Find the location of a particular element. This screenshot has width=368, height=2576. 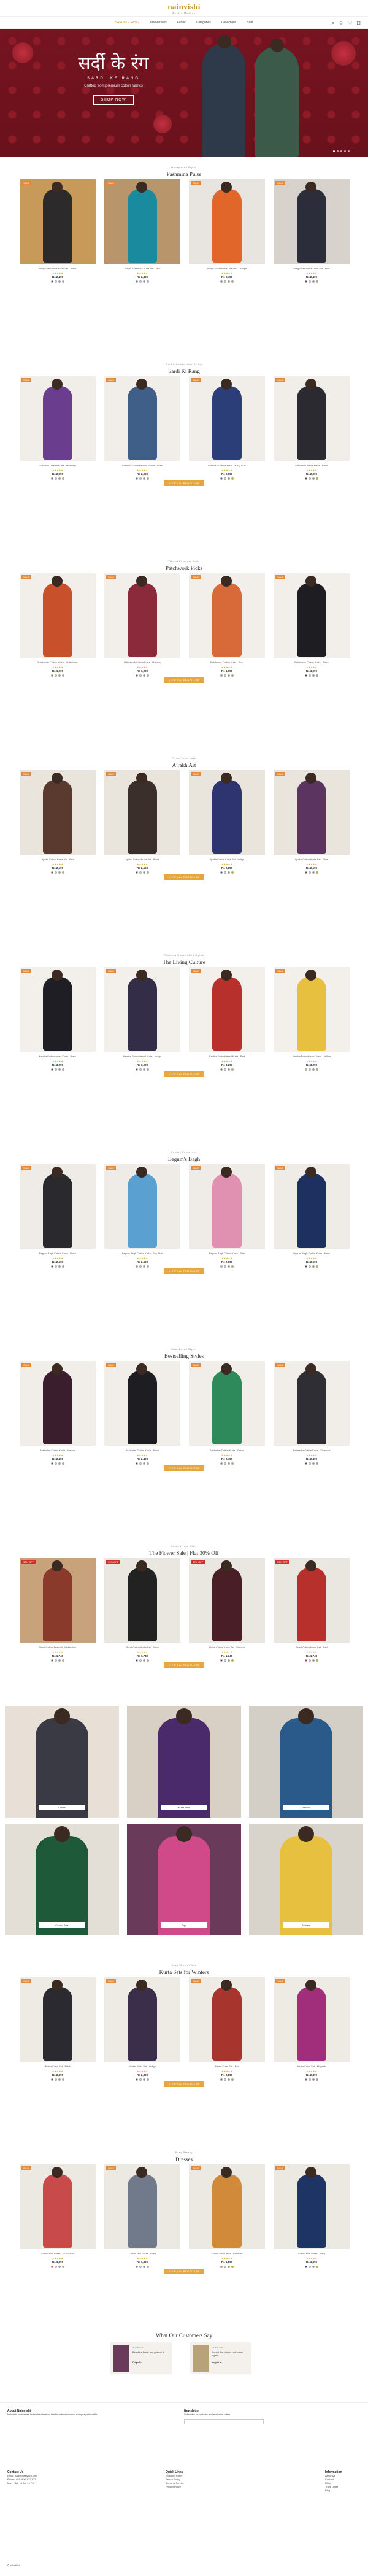

product-name: Indigo Pashmina Kurta Set - Black is located at coordinates (58, 269).